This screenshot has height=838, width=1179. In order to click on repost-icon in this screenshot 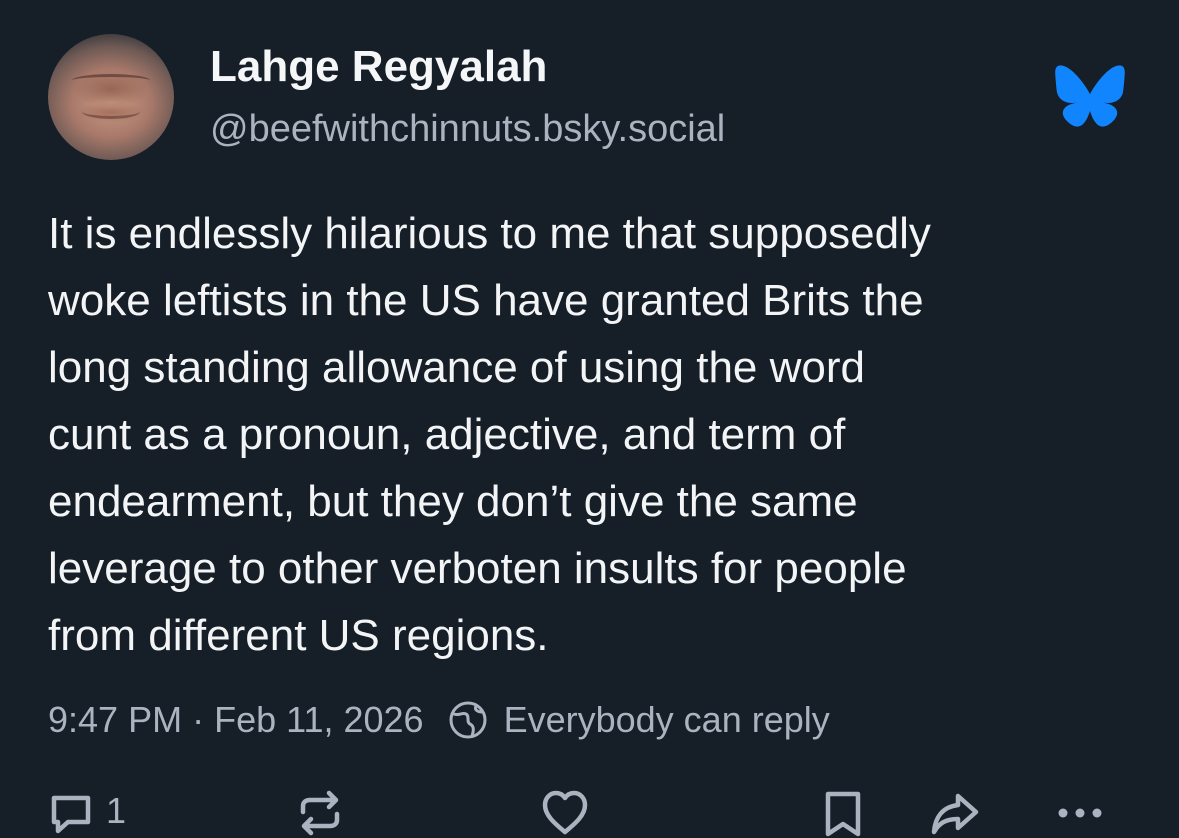, I will do `click(320, 813)`.